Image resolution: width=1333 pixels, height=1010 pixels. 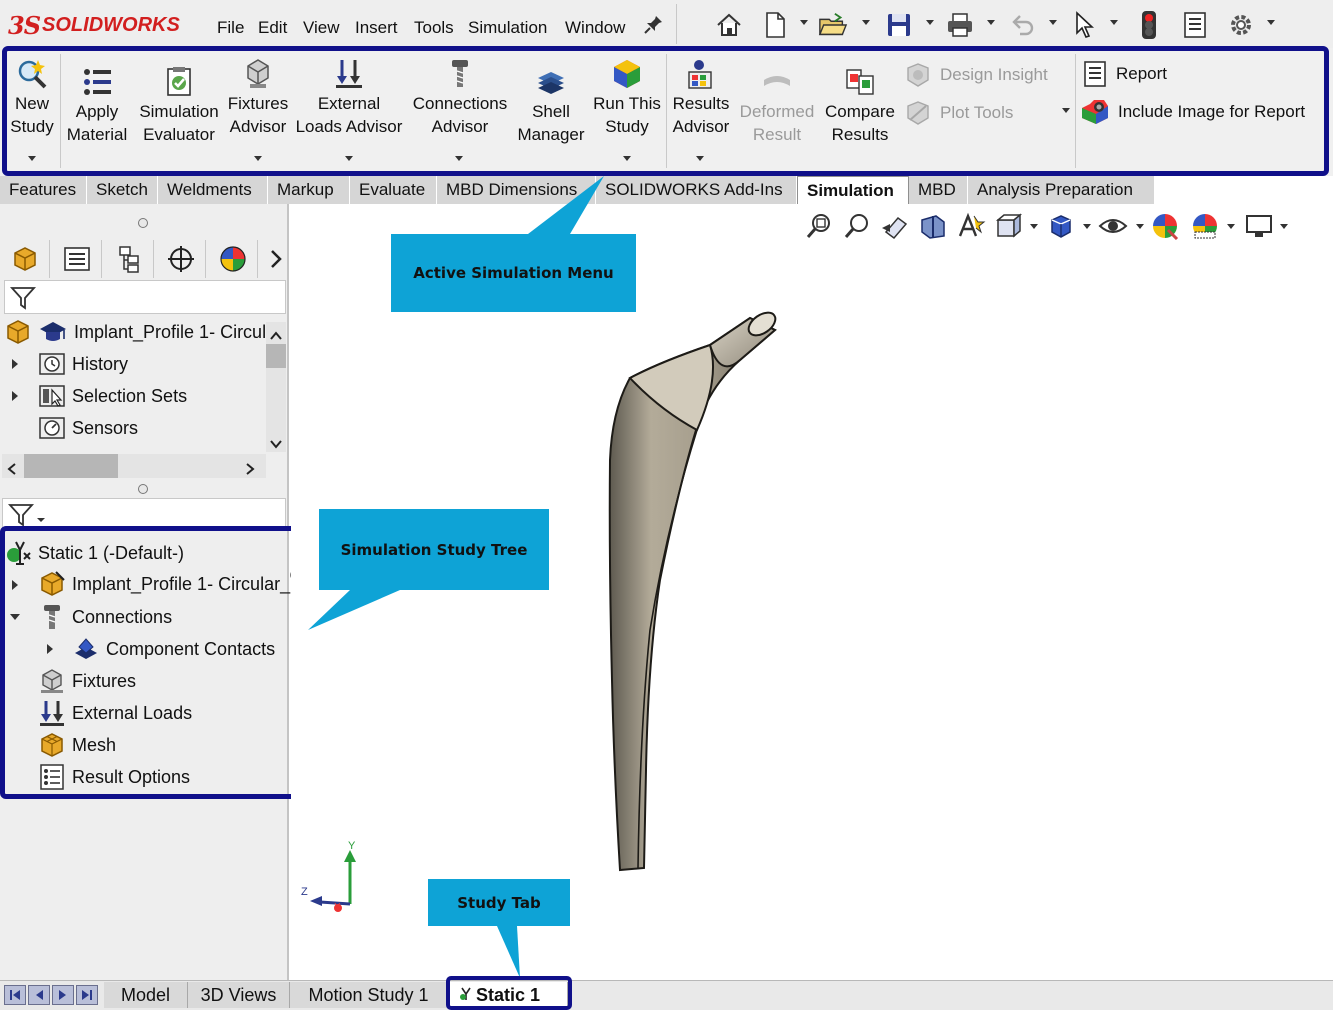 I want to click on display-manager-tab, so click(x=233, y=259).